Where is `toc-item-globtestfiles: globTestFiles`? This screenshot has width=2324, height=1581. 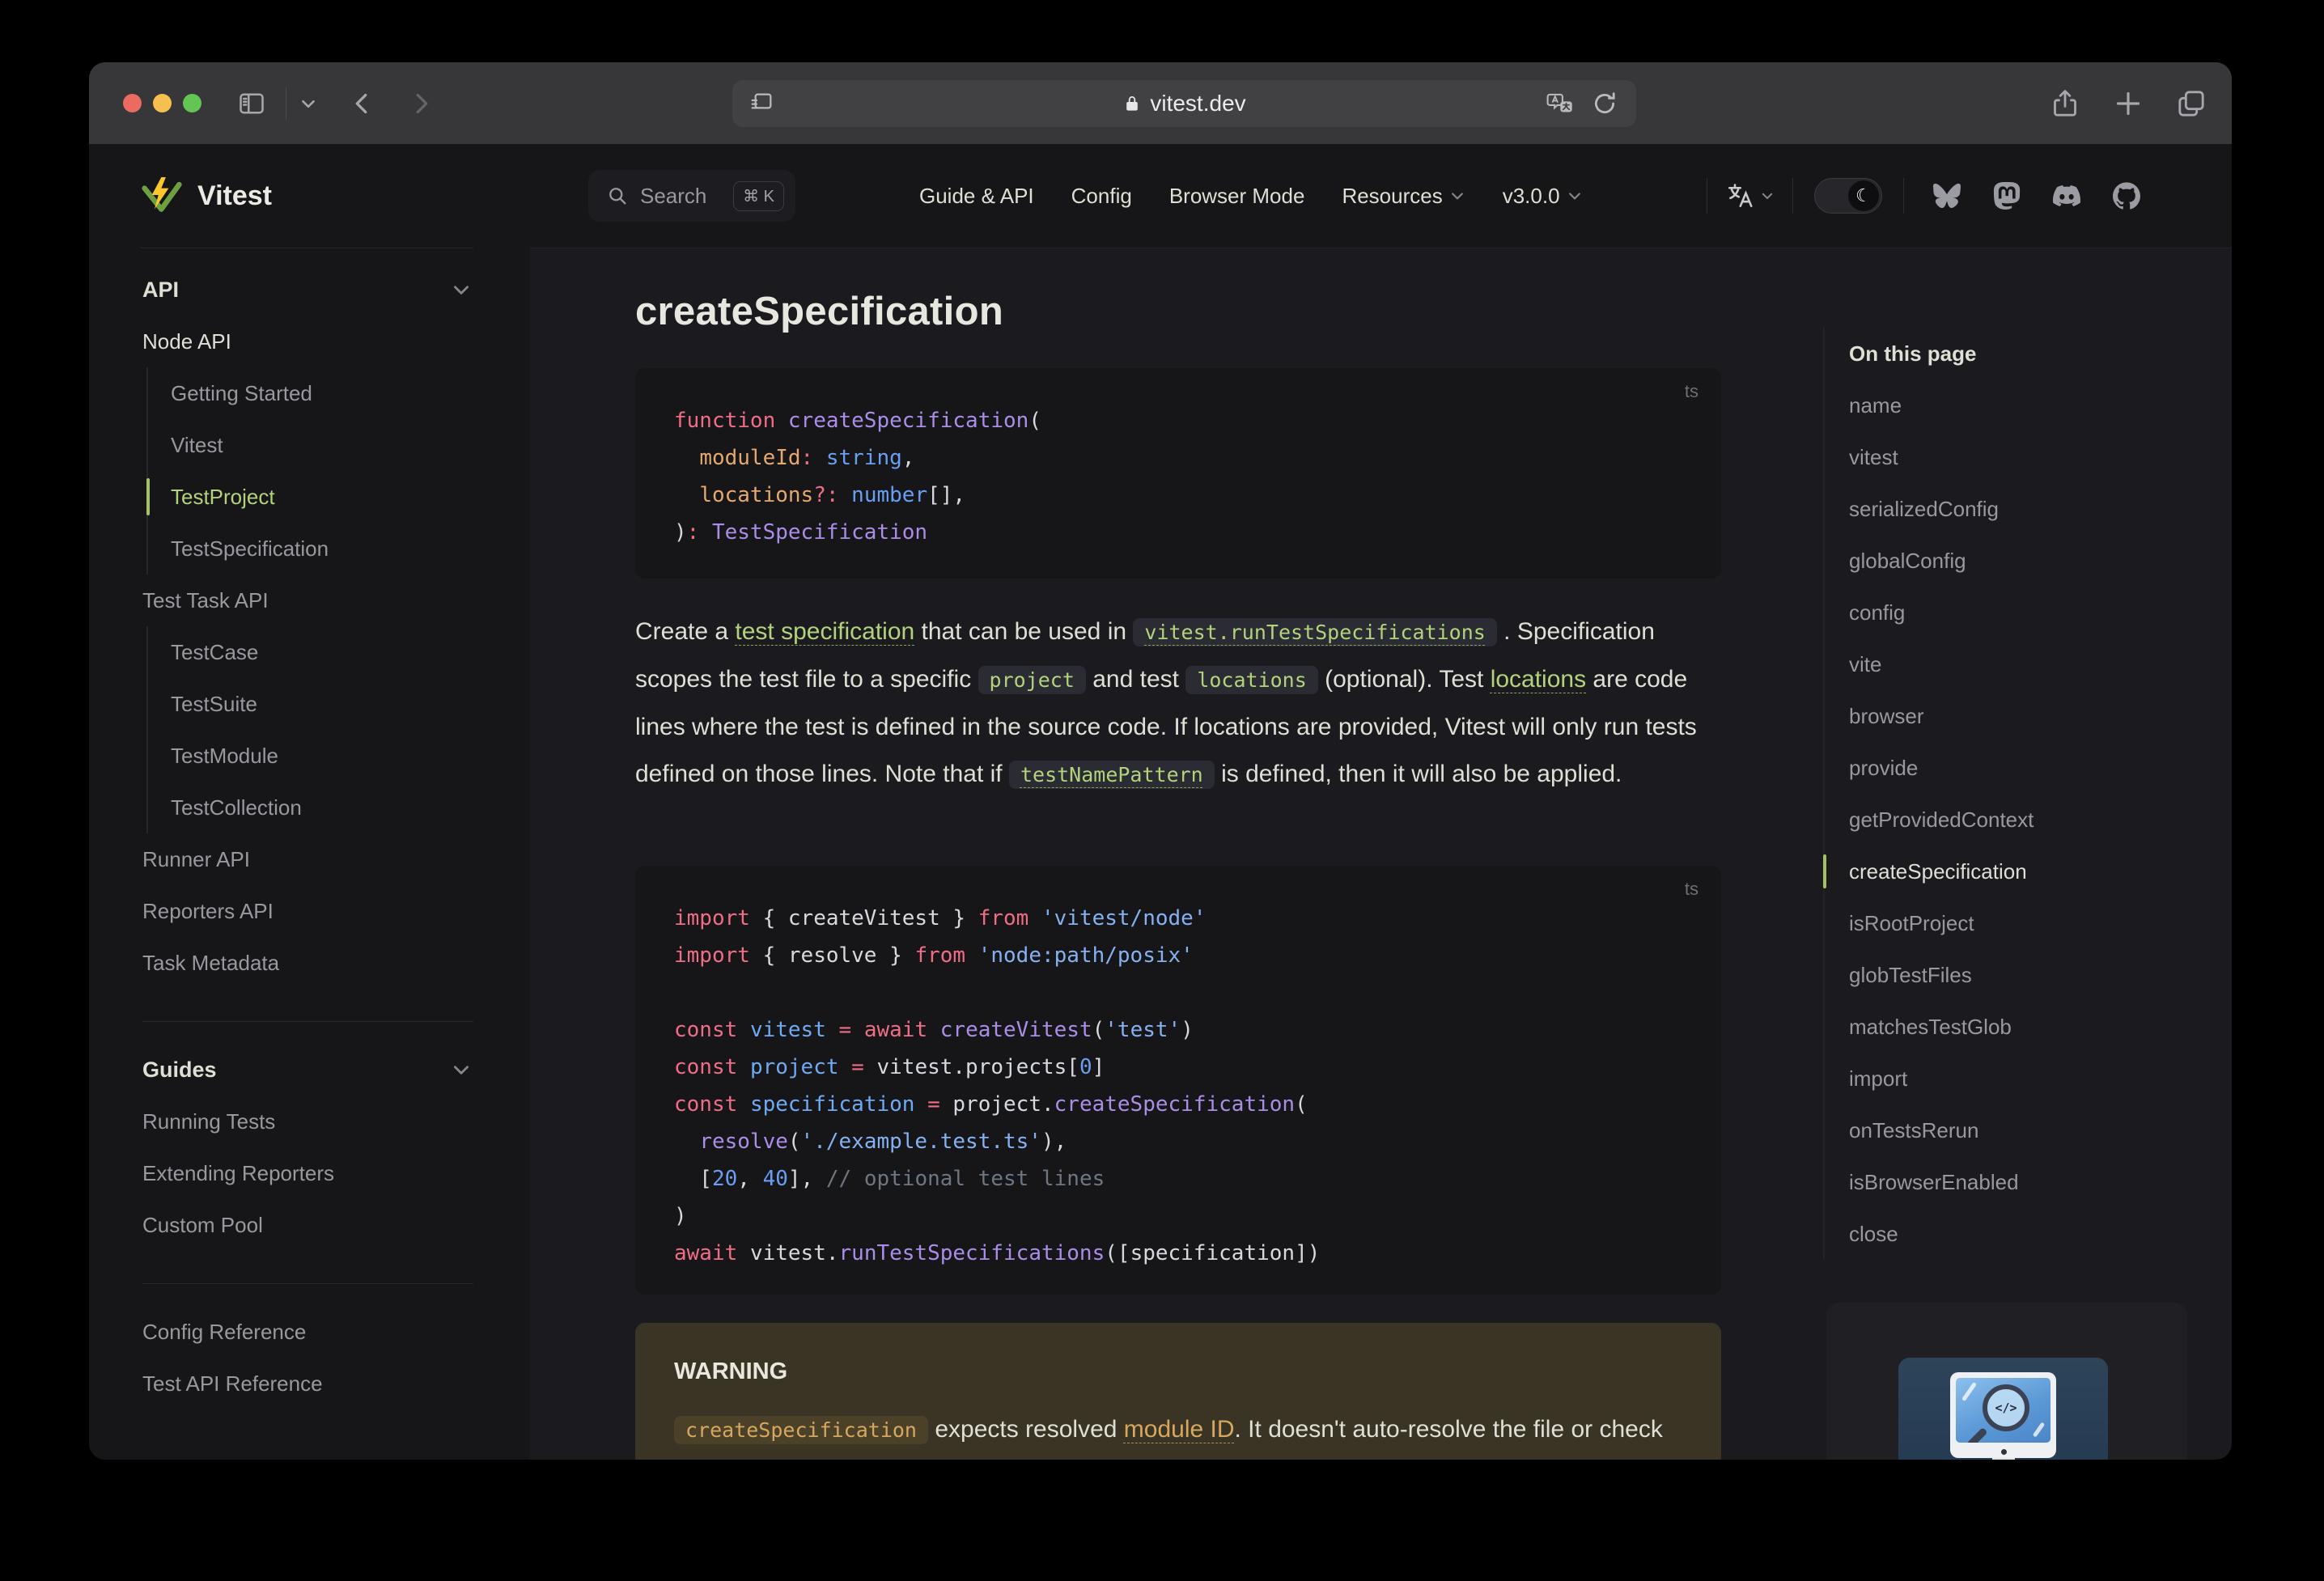 toc-item-globtestfiles: globTestFiles is located at coordinates (2014, 975).